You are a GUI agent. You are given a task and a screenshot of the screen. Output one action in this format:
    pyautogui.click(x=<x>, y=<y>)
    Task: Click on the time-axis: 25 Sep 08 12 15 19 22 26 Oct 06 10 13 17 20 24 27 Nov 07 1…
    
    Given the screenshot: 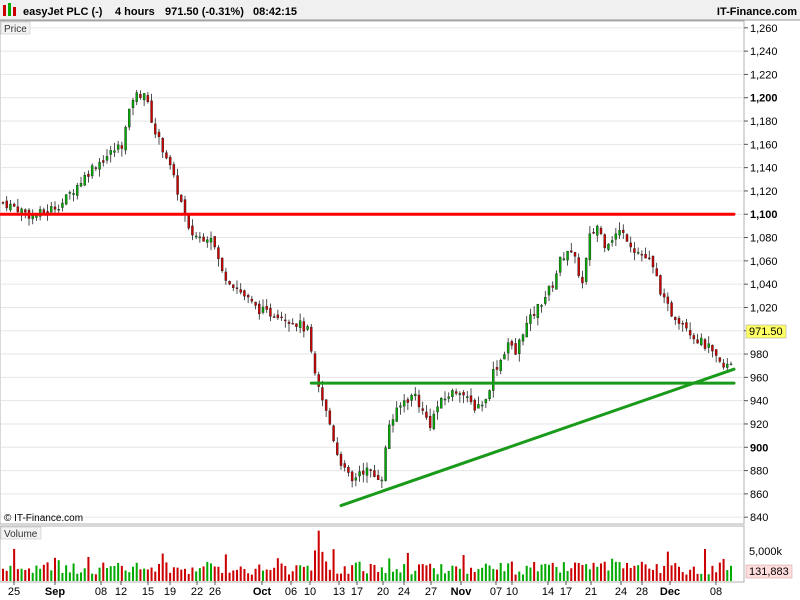 What is the action you would take?
    pyautogui.click(x=365, y=589)
    